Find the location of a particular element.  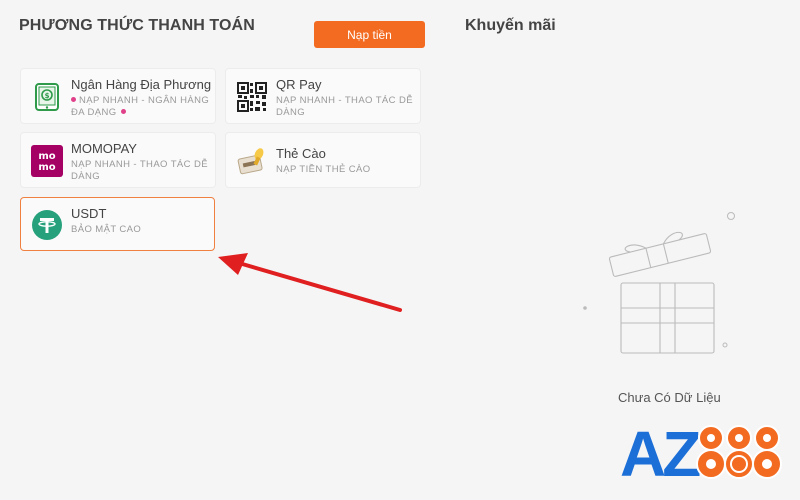

momo-logo-icon: mo mo is located at coordinates (47, 161).